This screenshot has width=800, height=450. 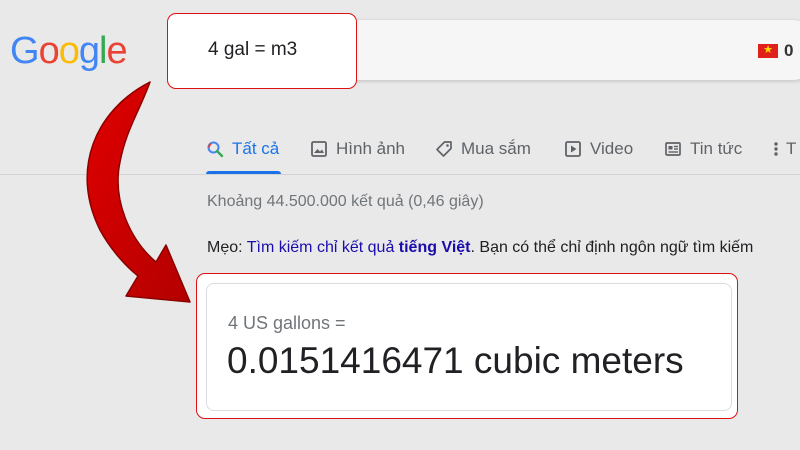 What do you see at coordinates (455, 360) in the screenshot?
I see `conversion-result: 0.0151416471 cubic meters` at bounding box center [455, 360].